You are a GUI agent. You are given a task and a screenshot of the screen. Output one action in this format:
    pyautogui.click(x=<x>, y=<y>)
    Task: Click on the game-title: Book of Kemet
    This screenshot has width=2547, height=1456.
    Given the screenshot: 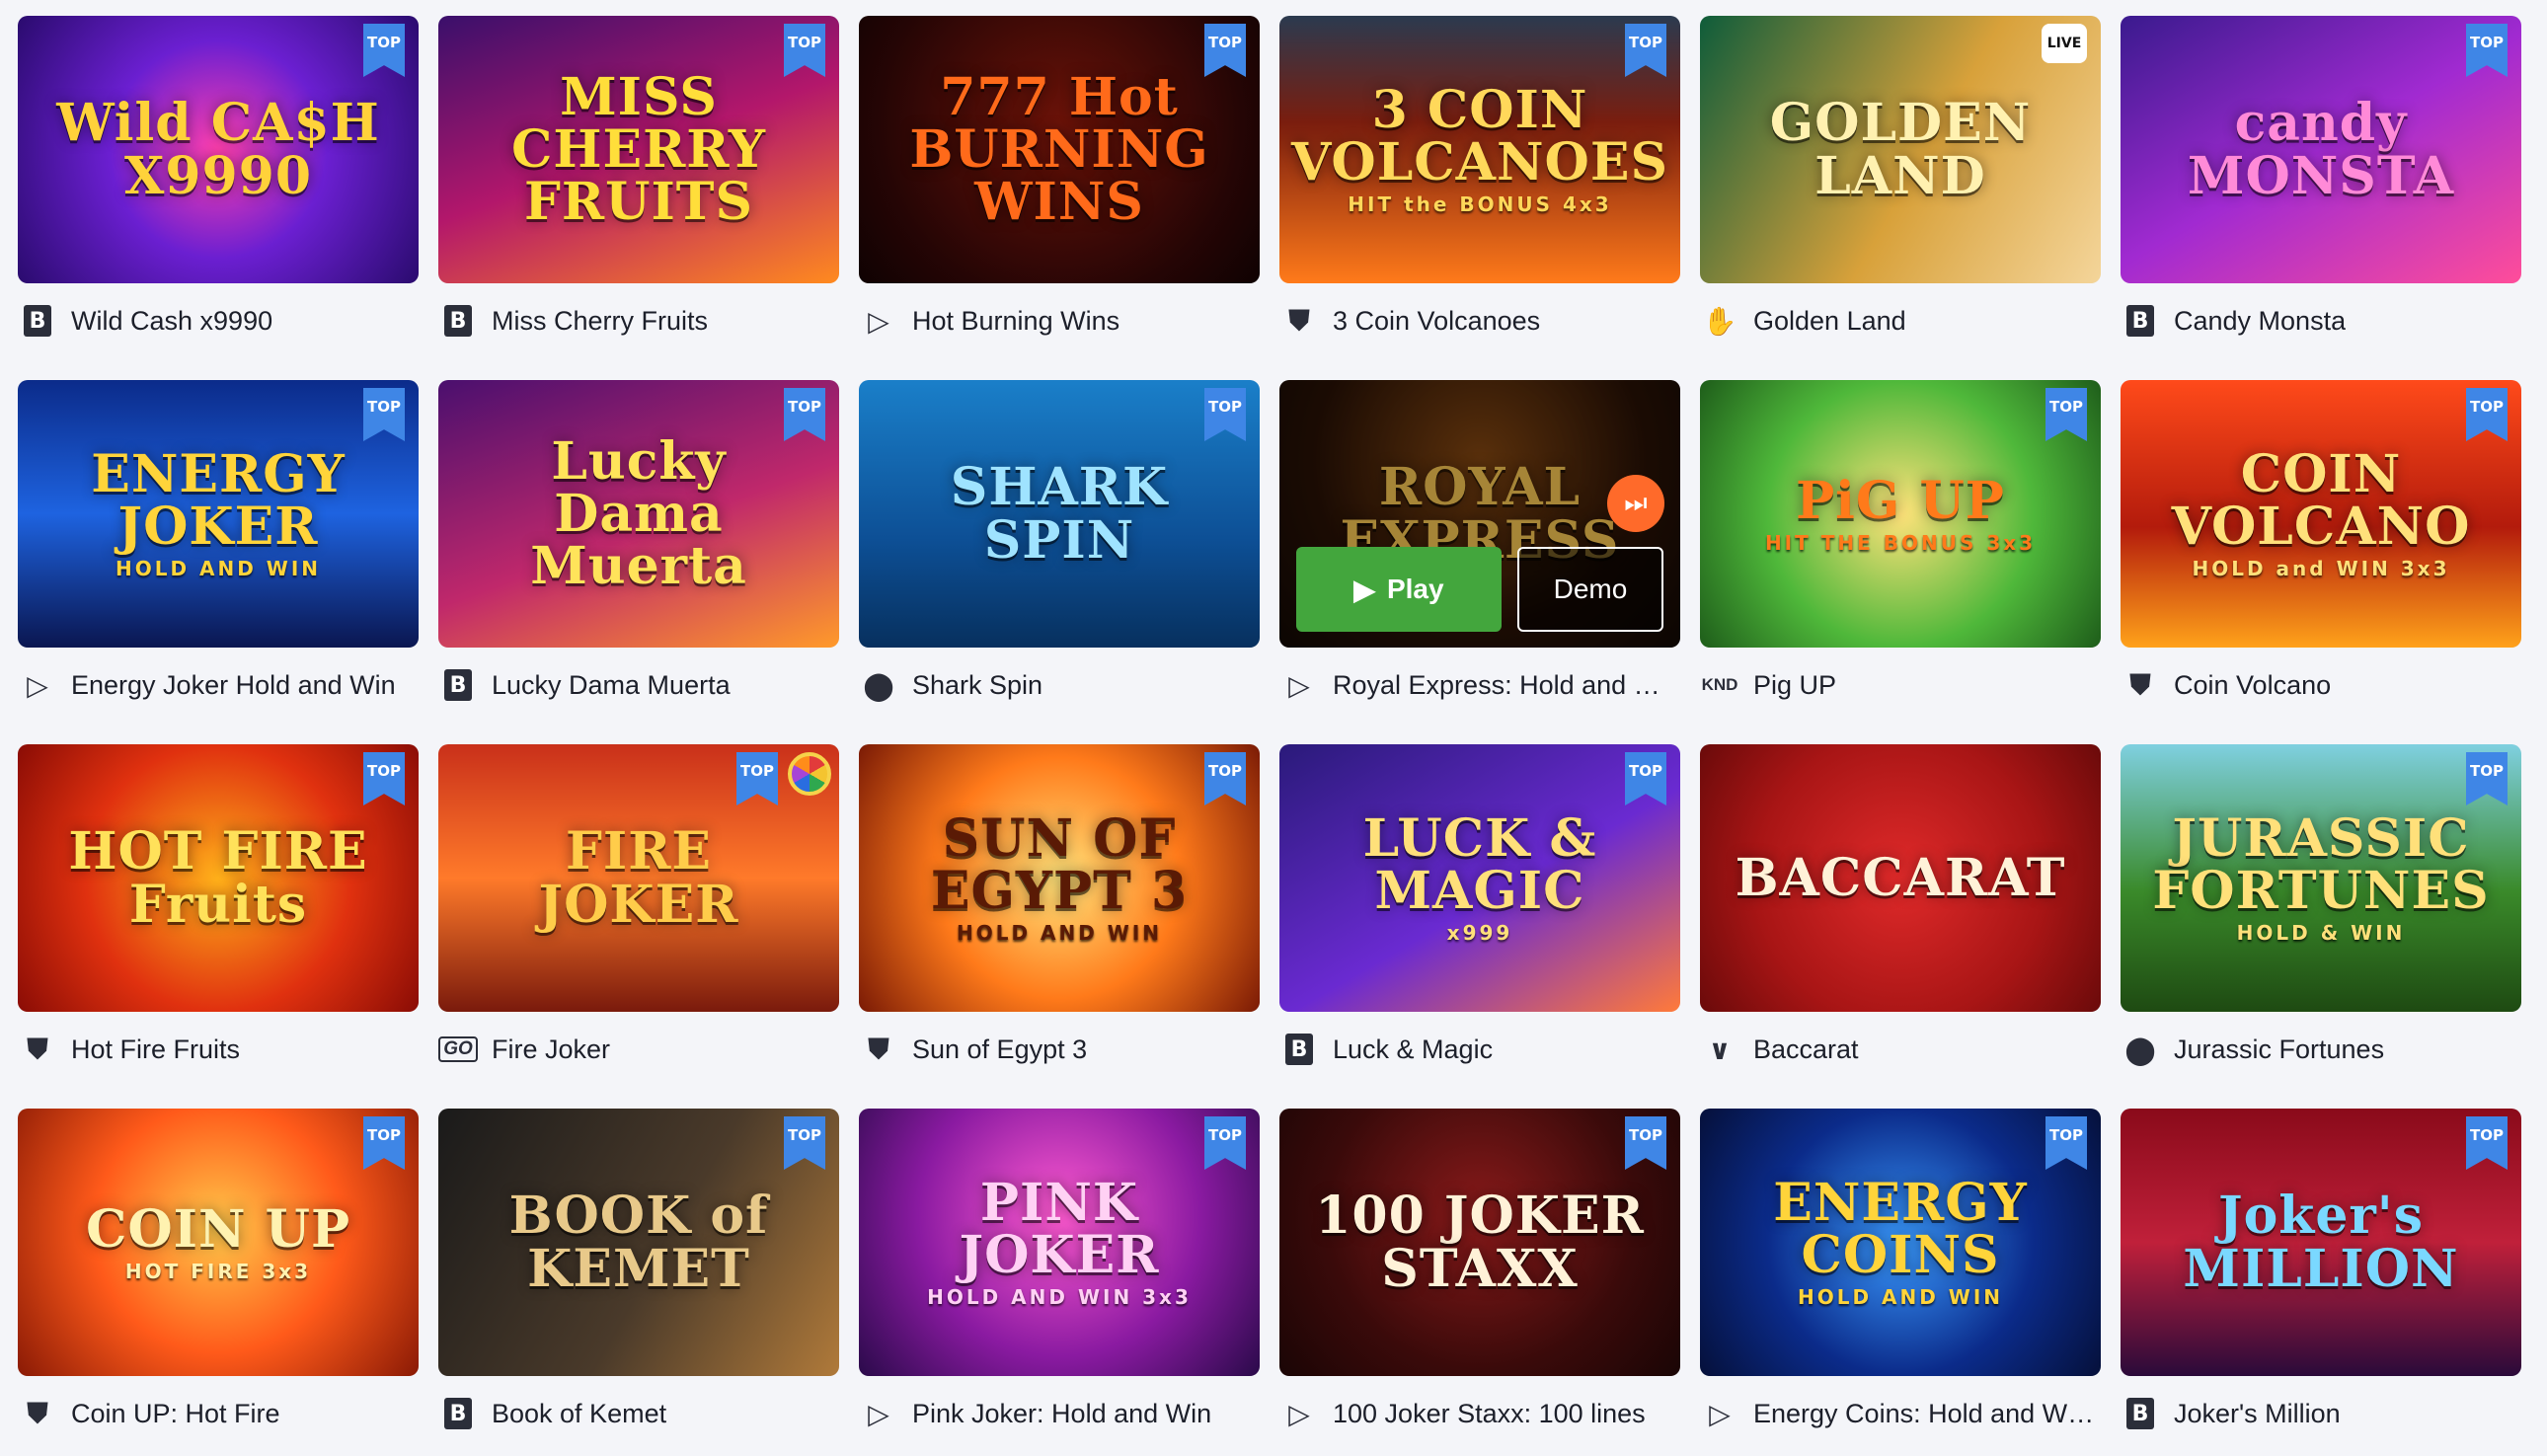 What is the action you would take?
    pyautogui.click(x=579, y=1414)
    